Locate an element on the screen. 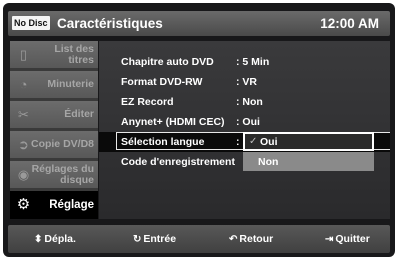 This screenshot has height=260, width=398. dropdown-option-non: Non is located at coordinates (308, 161).